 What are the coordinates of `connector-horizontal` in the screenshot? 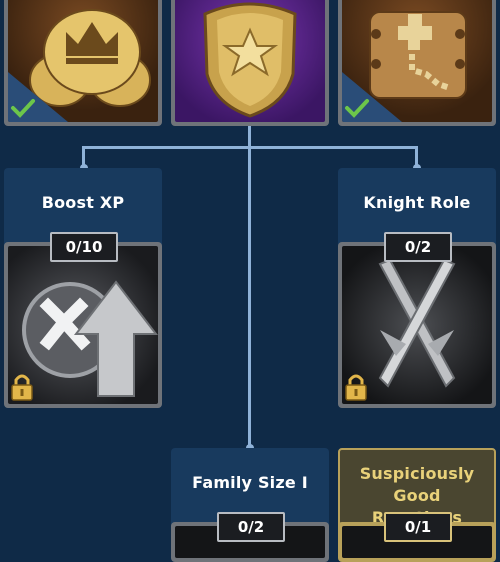 It's located at (250, 147).